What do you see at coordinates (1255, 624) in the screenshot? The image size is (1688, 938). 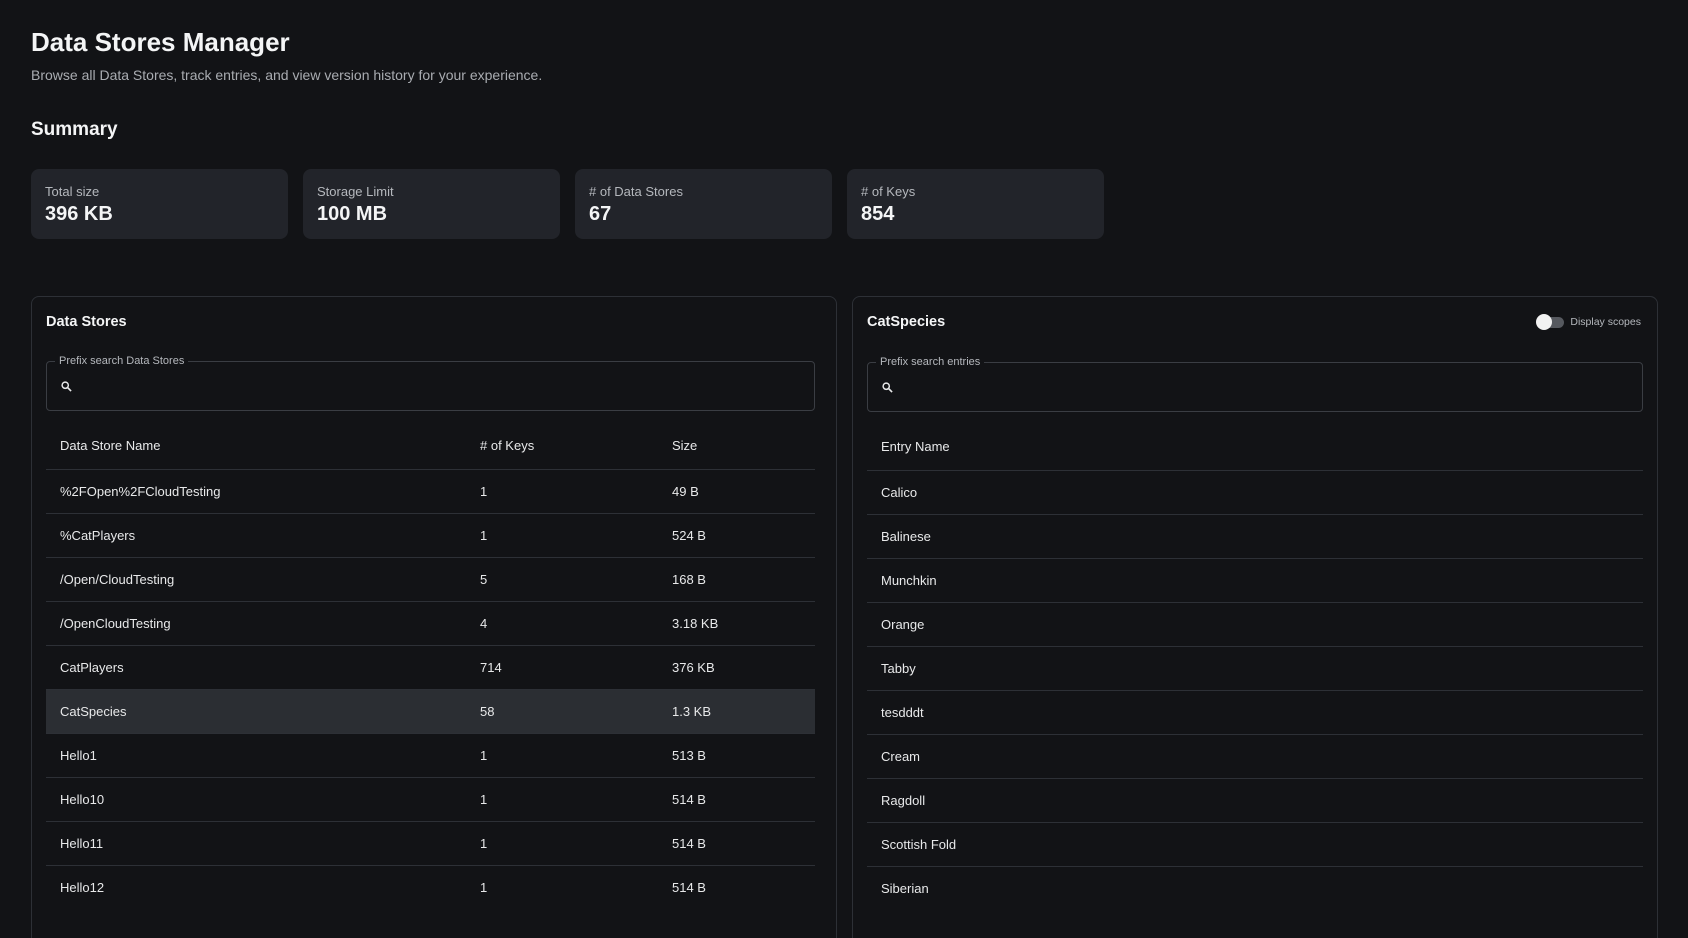 I see `entry-row: Orange` at bounding box center [1255, 624].